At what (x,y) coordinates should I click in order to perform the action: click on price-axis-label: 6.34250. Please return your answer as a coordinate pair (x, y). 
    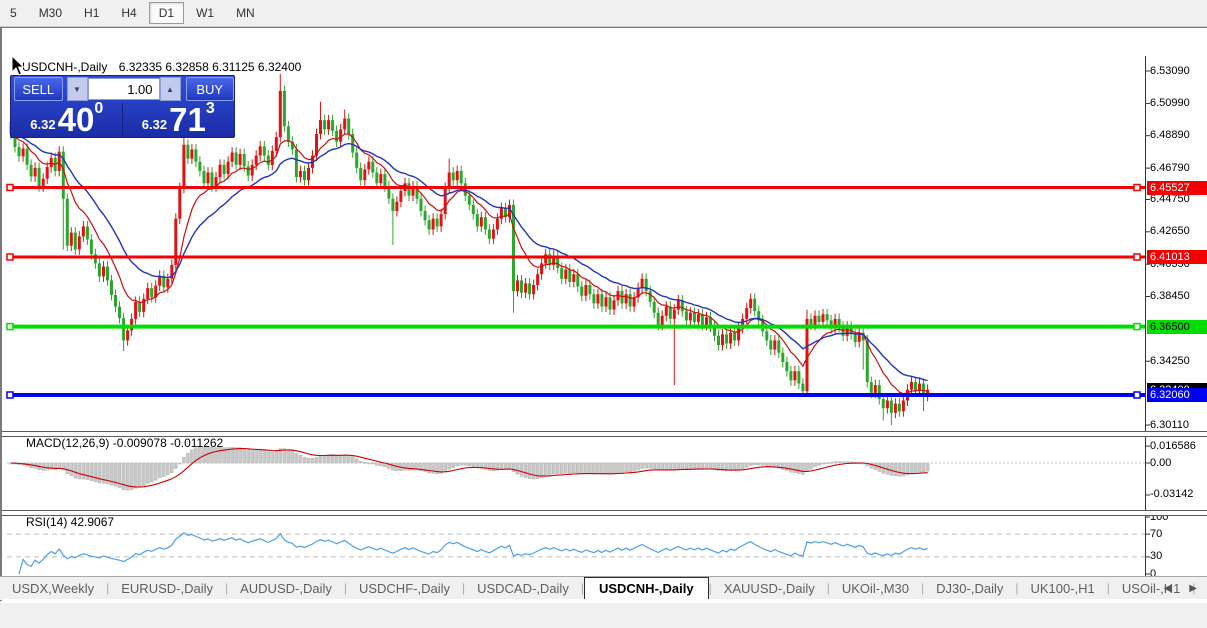
    Looking at the image, I should click on (1170, 360).